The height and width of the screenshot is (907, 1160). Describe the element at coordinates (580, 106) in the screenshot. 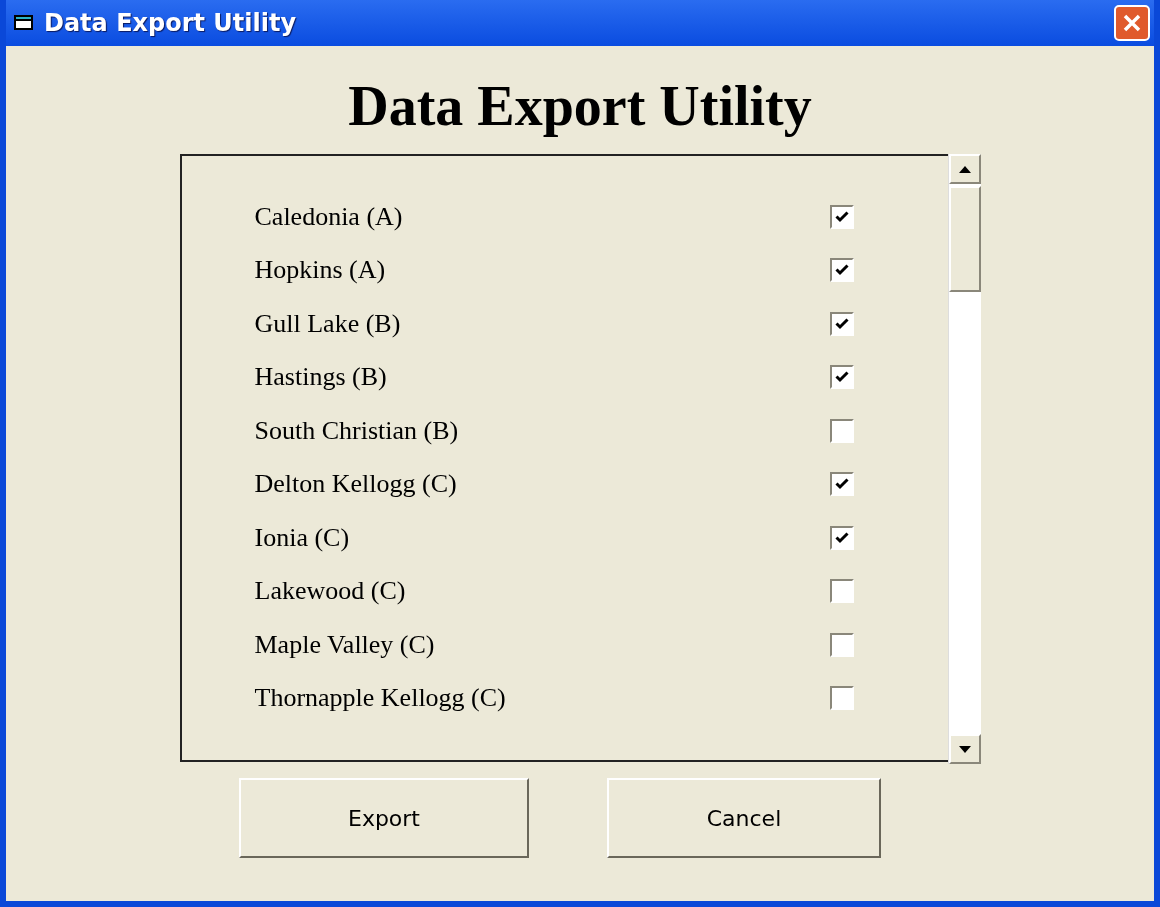

I see `page-heading: Data Export Utility` at that location.